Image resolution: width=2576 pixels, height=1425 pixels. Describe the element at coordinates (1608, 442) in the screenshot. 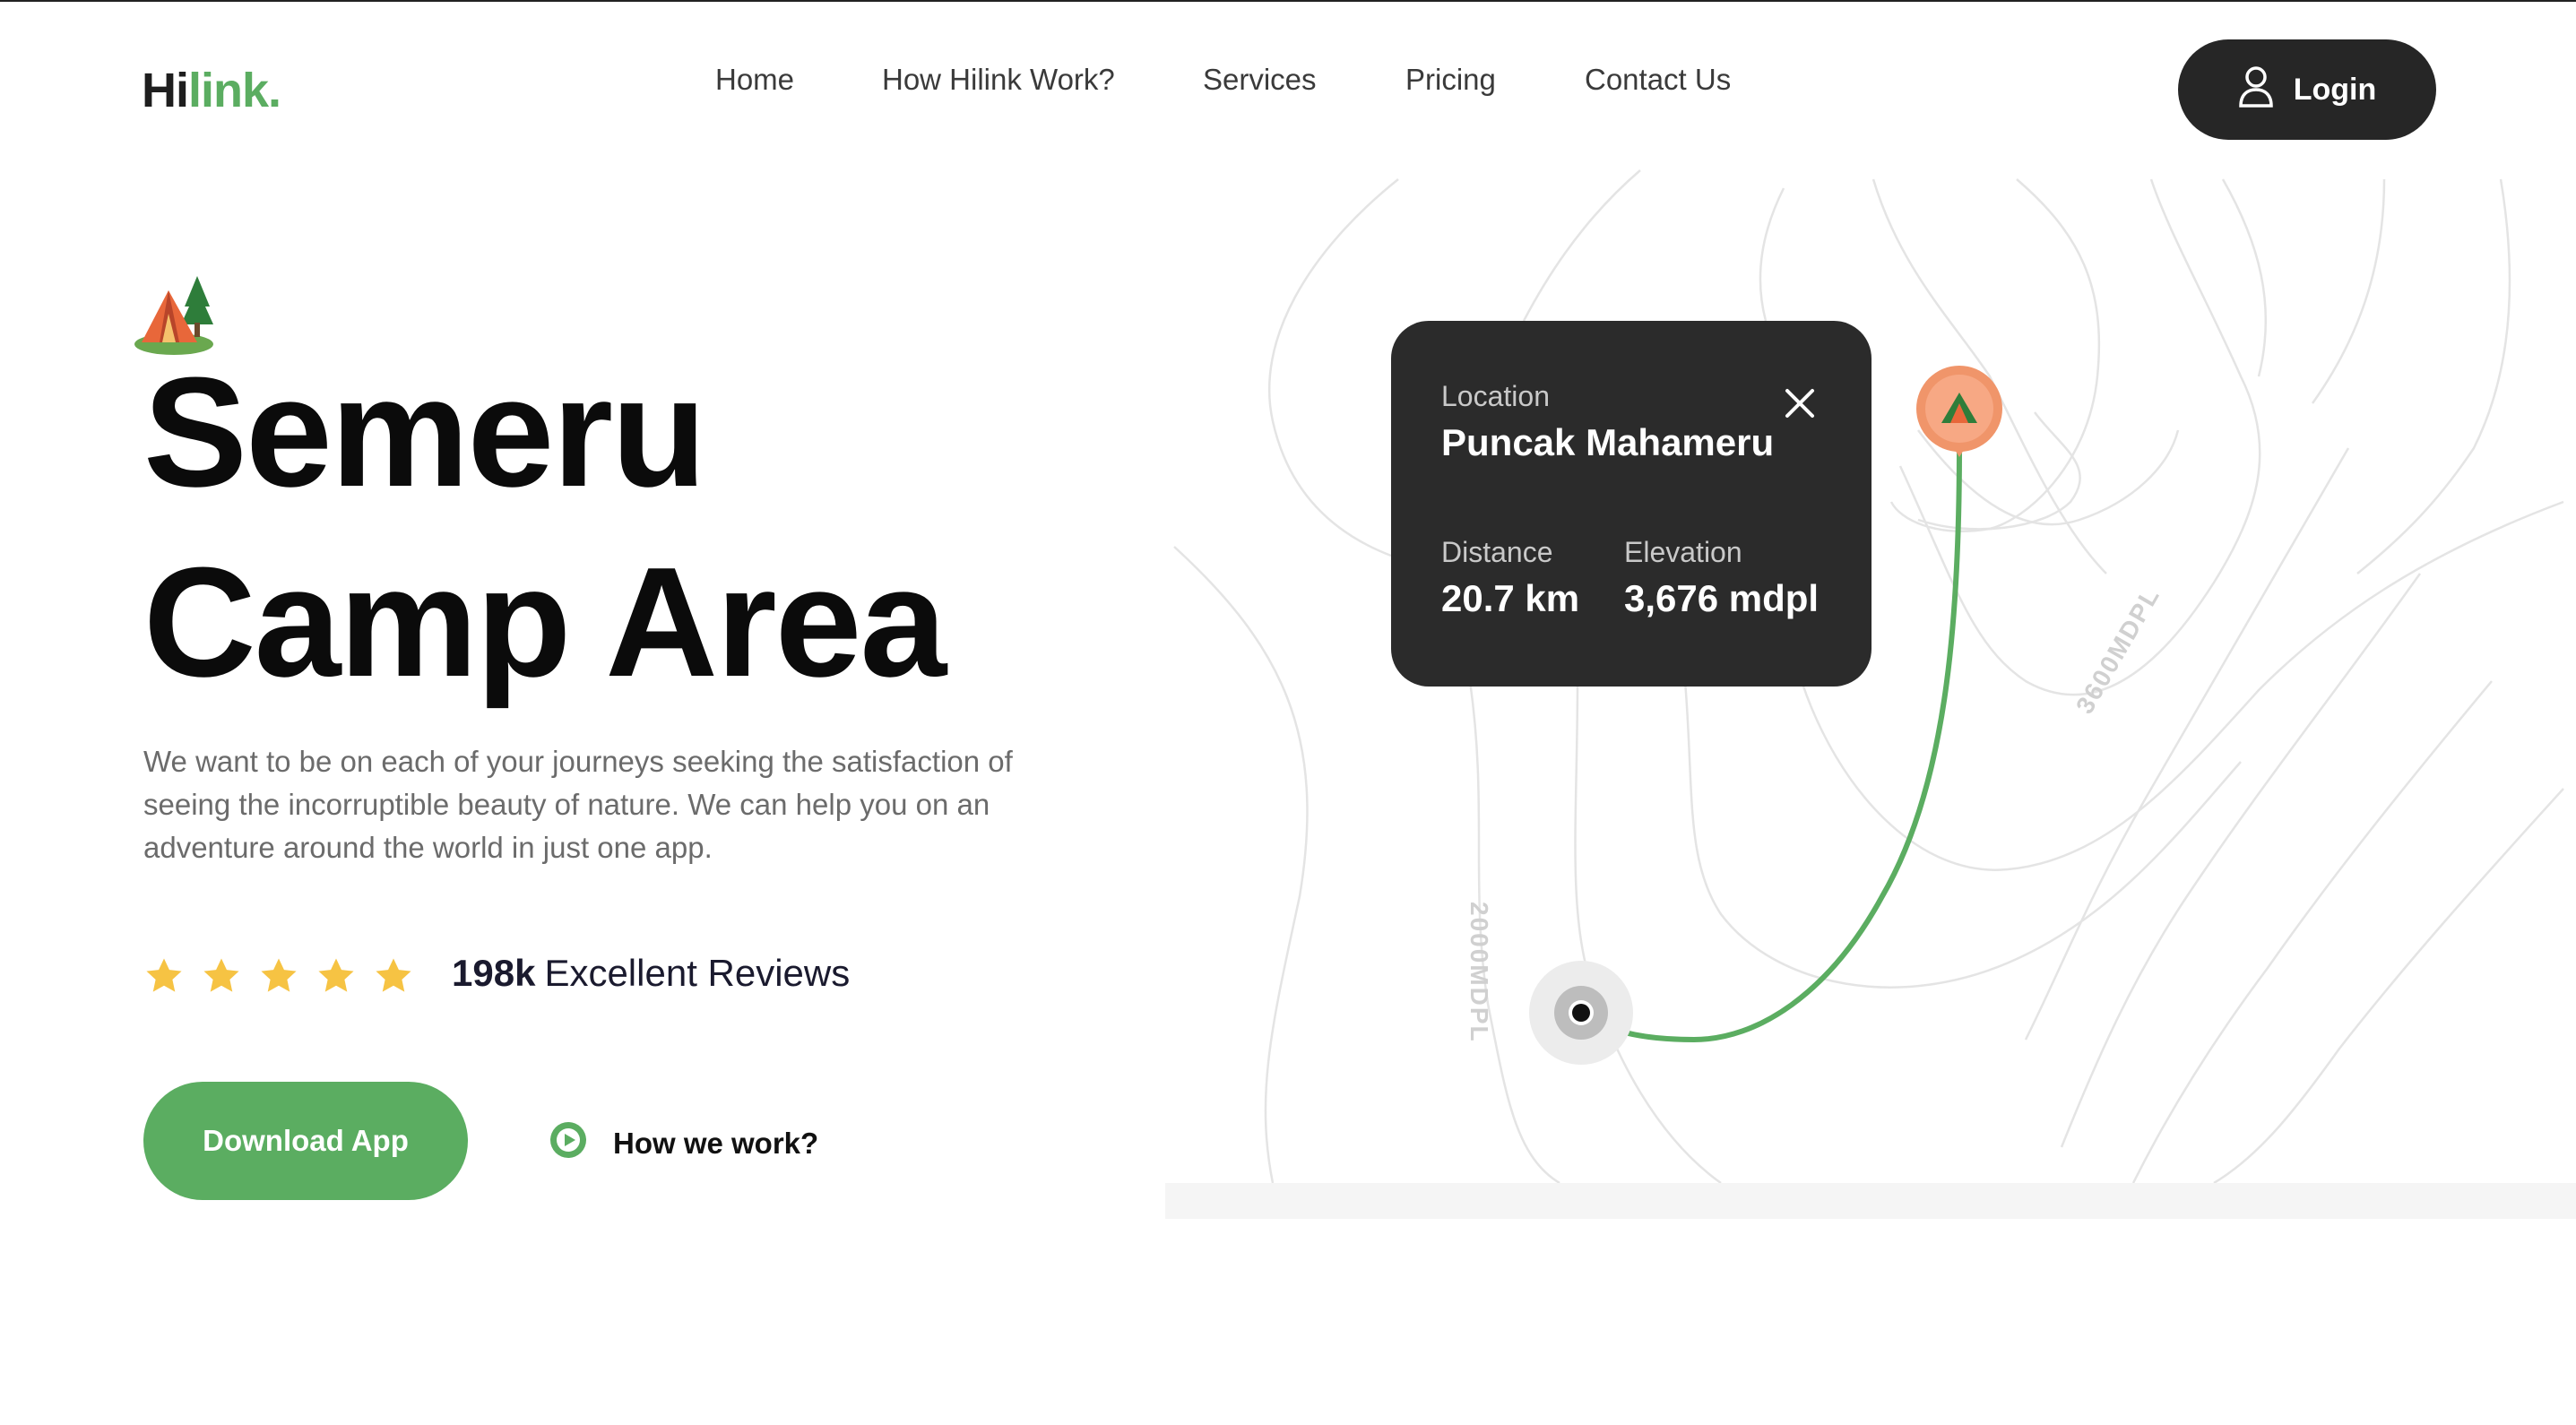

I see `location-value: Puncak Mahameru` at that location.